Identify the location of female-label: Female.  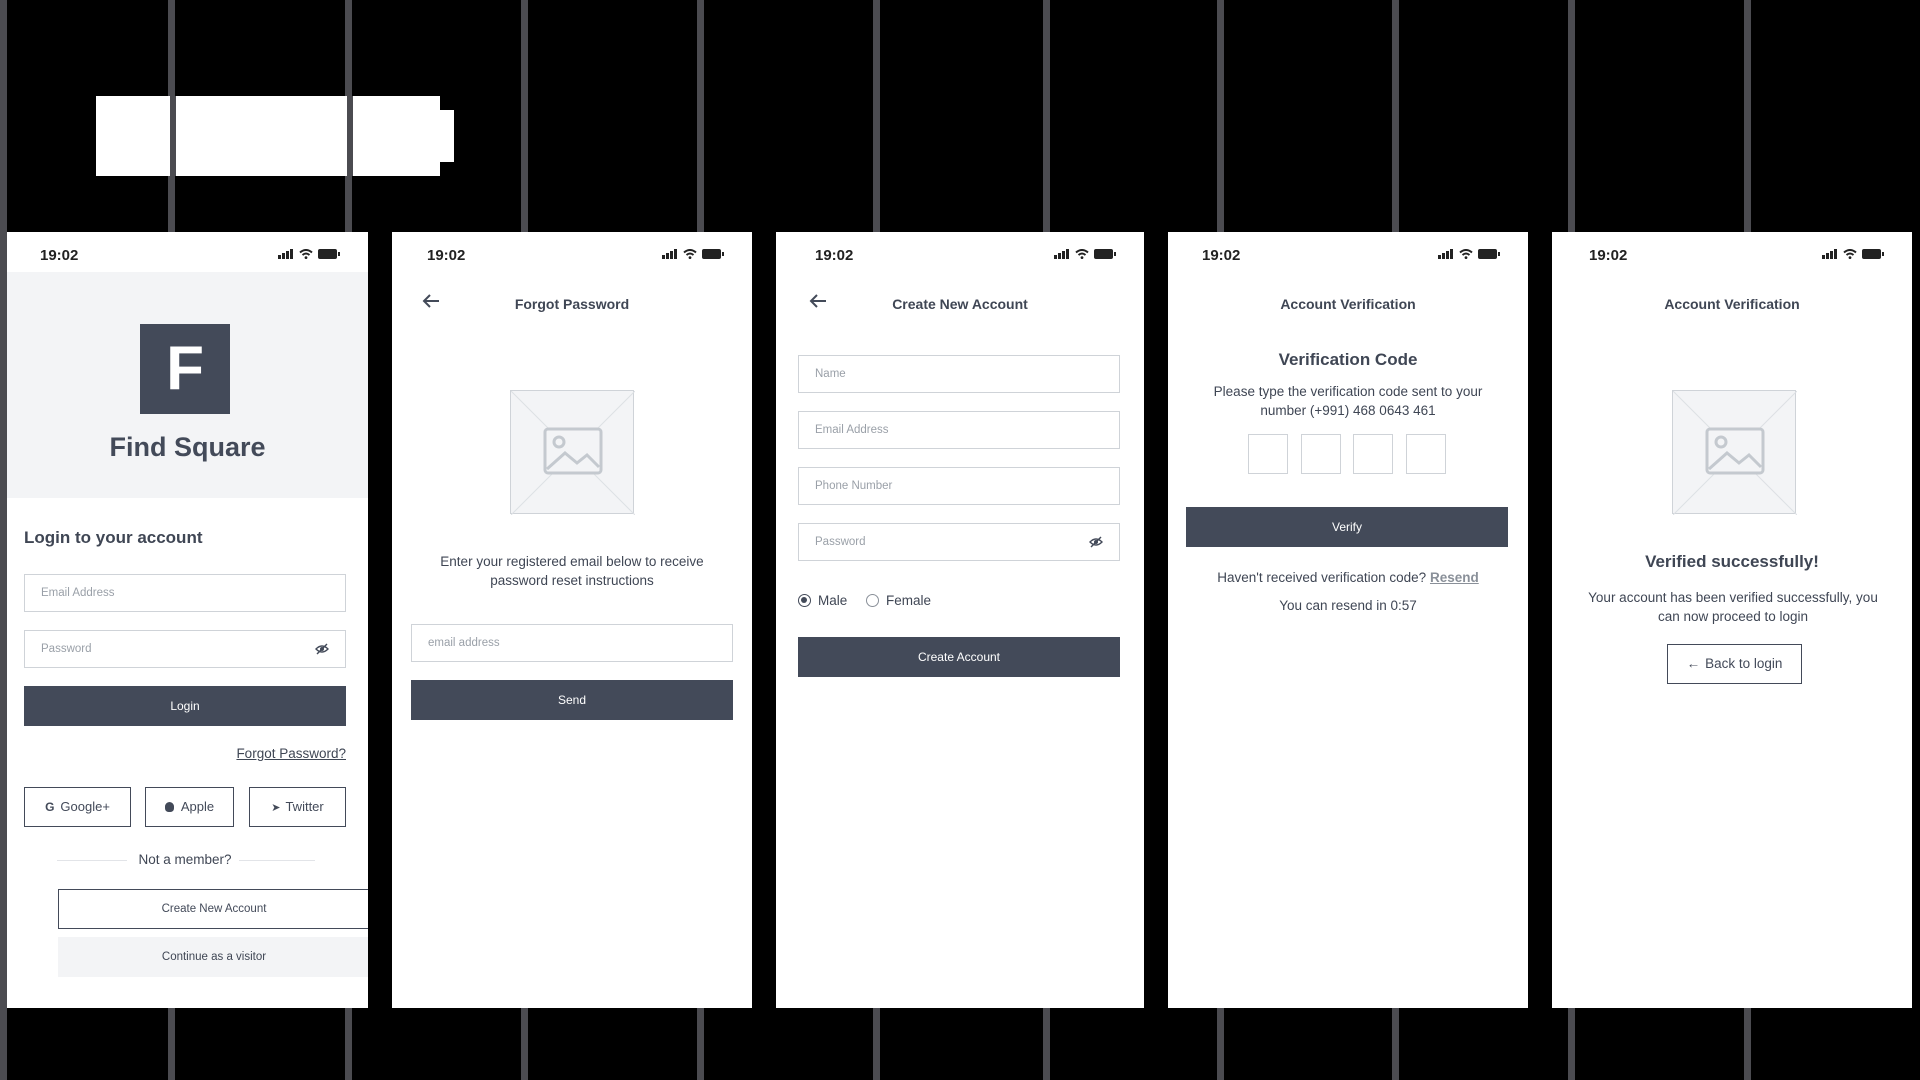
(909, 600).